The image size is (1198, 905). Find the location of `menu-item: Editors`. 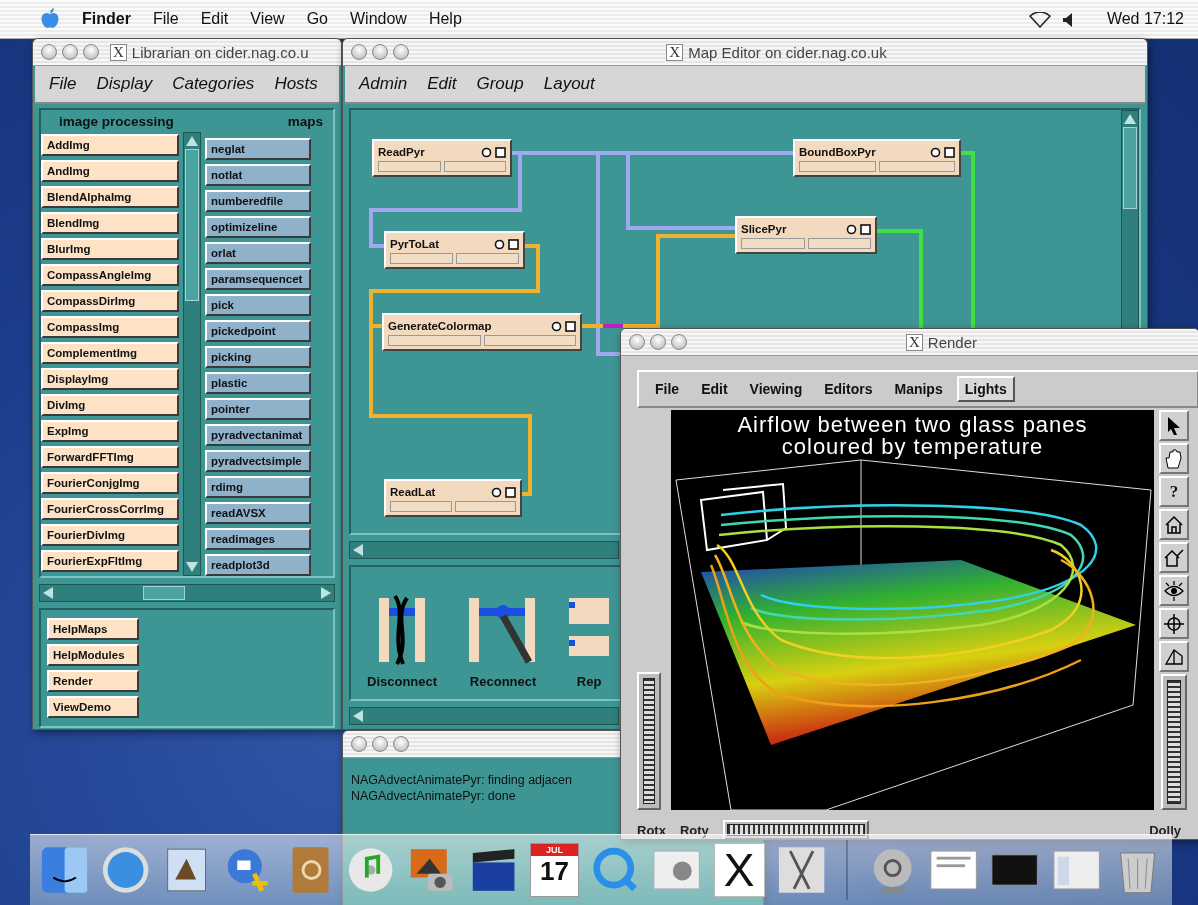

menu-item: Editors is located at coordinates (848, 389).